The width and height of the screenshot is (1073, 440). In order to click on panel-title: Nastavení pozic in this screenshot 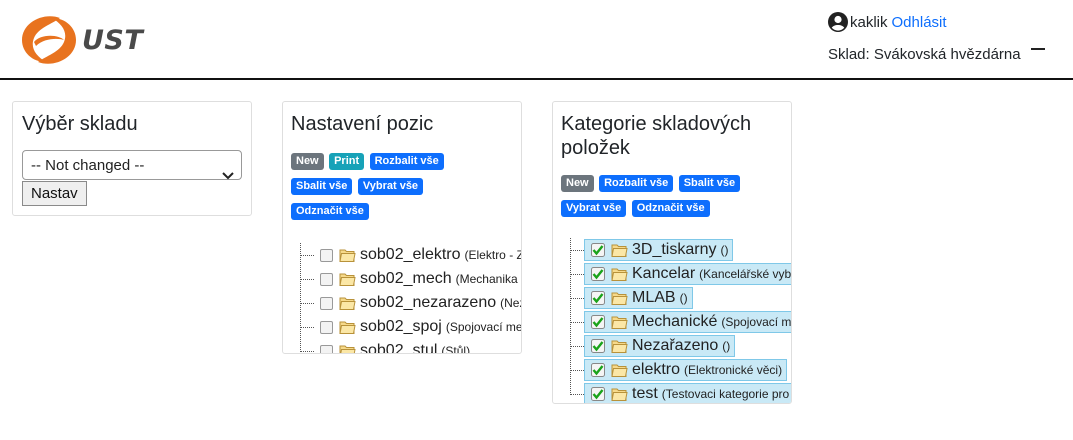, I will do `click(362, 124)`.